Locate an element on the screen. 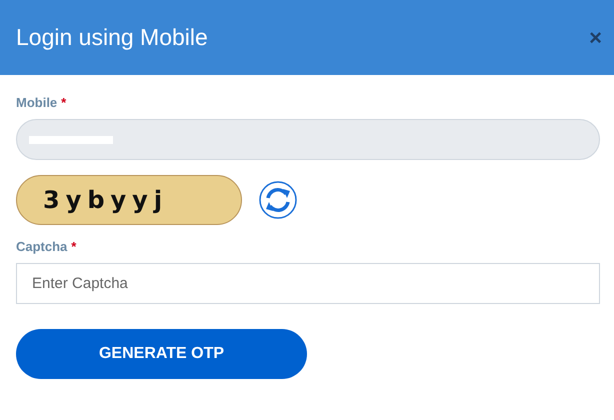 Image resolution: width=614 pixels, height=420 pixels. captcha-field: Enter Captcha is located at coordinates (308, 283).